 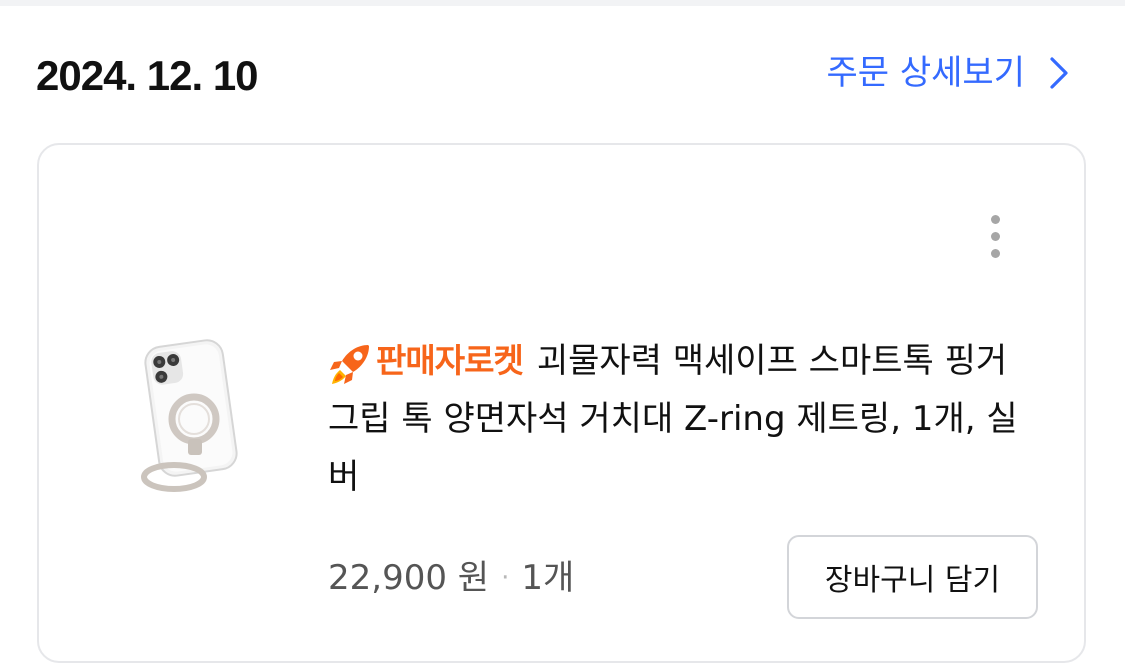 What do you see at coordinates (1059, 73) in the screenshot?
I see `chevron-right-icon` at bounding box center [1059, 73].